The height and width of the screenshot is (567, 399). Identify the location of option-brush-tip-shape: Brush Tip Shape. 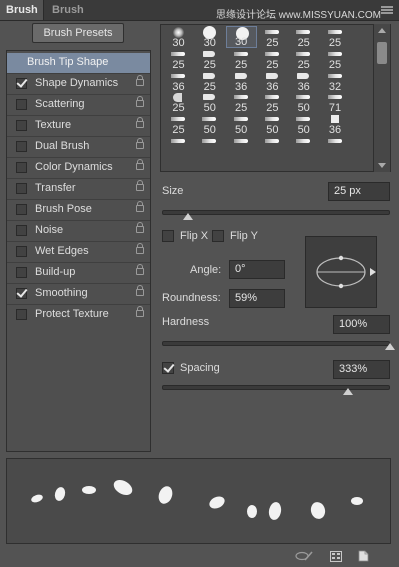
(78, 63).